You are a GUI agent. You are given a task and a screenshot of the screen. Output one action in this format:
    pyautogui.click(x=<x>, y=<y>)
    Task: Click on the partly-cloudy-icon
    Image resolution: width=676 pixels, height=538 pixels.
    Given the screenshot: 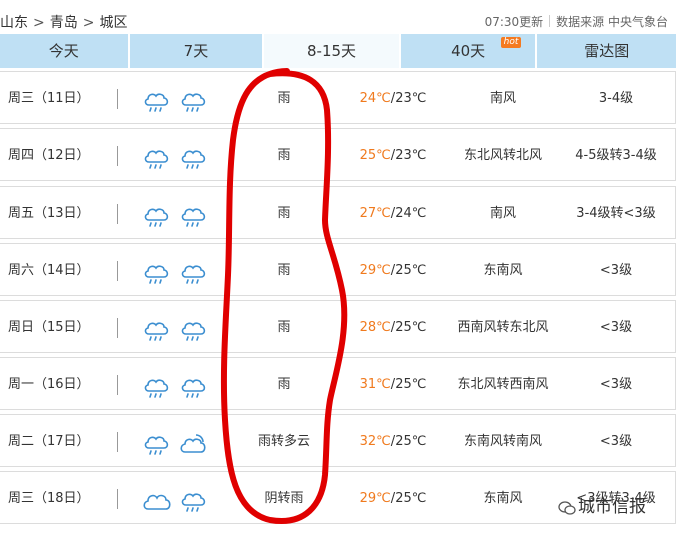 What is the action you would take?
    pyautogui.click(x=194, y=442)
    